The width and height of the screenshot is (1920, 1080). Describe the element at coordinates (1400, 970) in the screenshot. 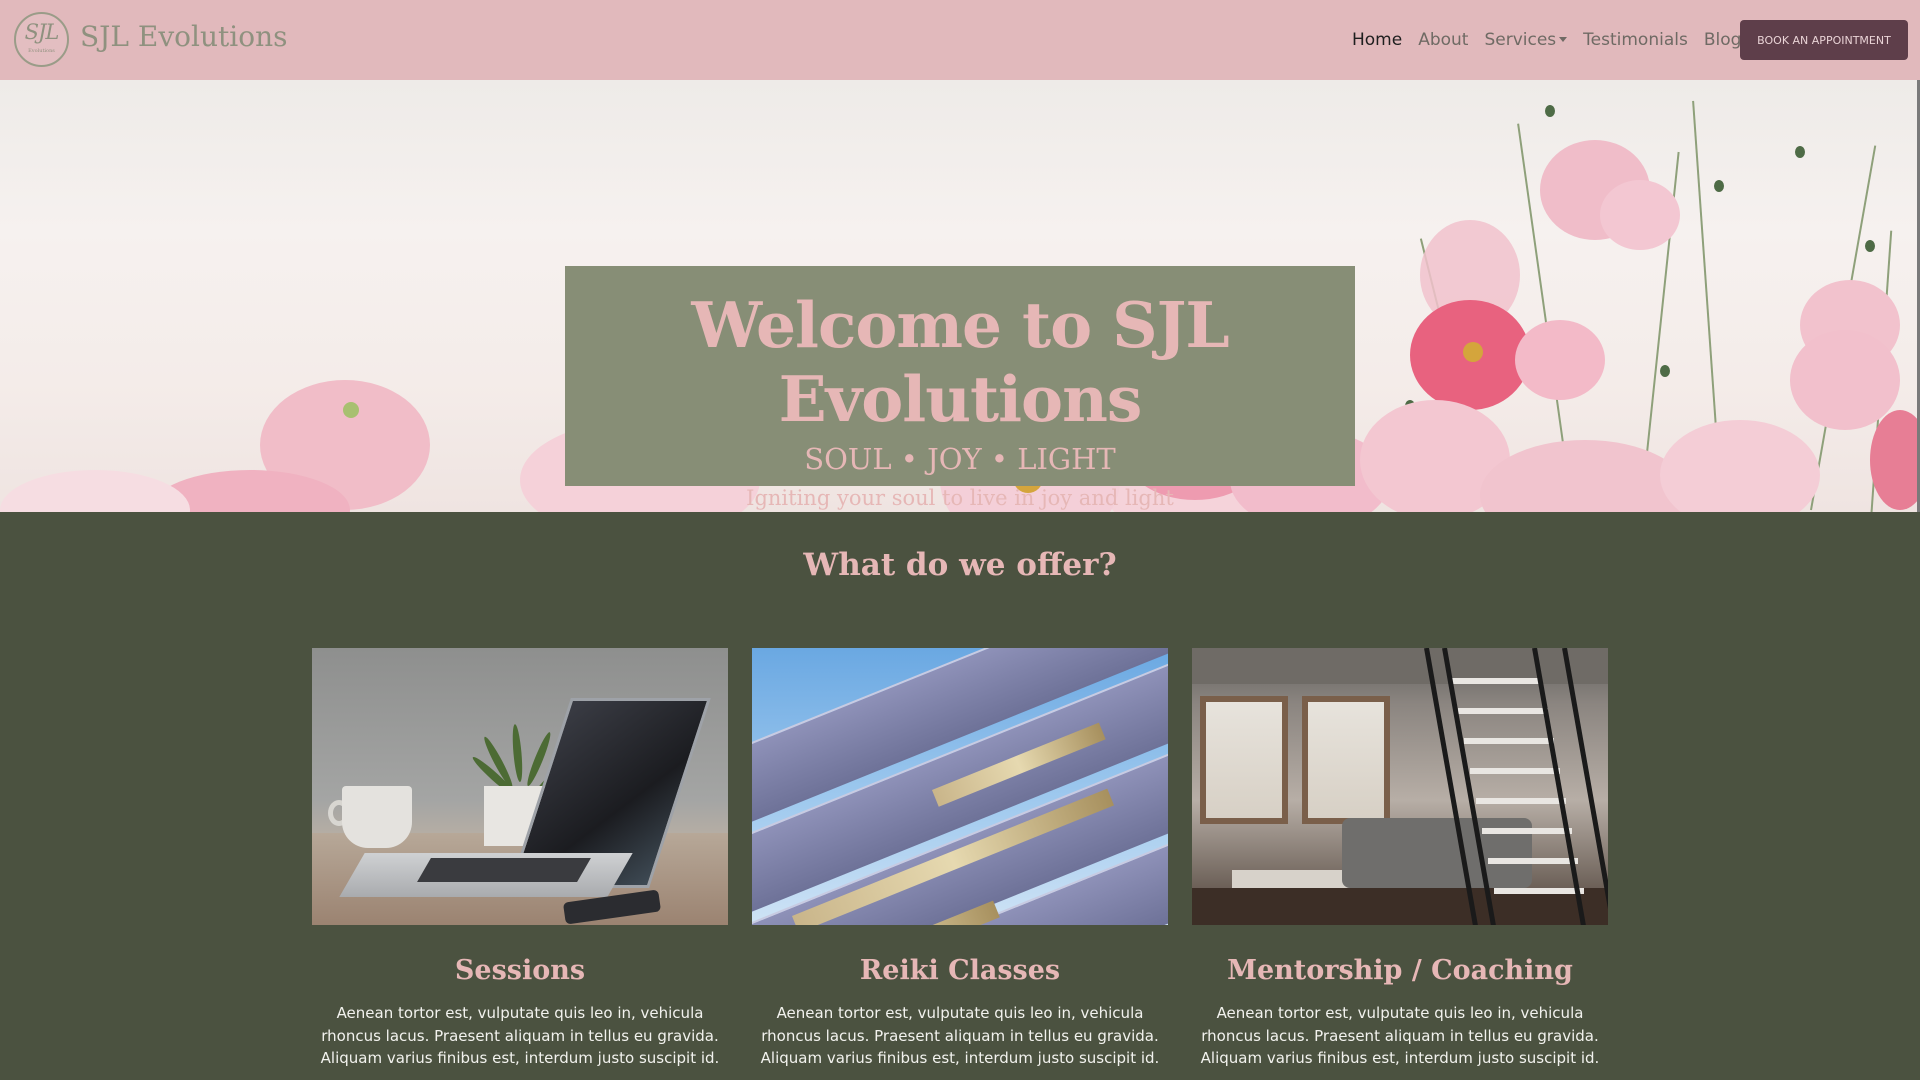

I see `card-title: Mentorship / Coaching` at that location.